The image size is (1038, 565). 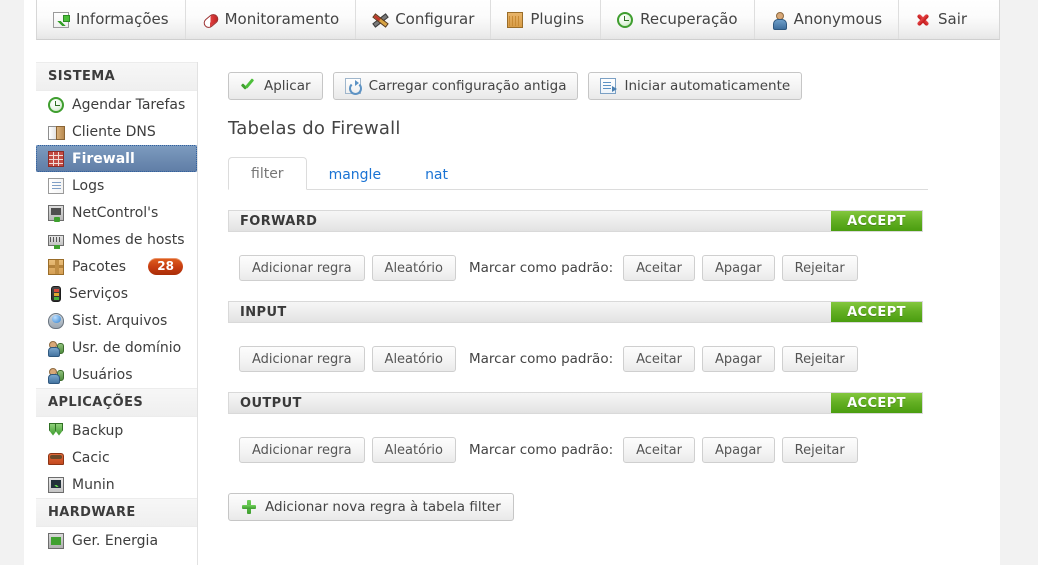 I want to click on tab-nat: nat, so click(x=436, y=174).